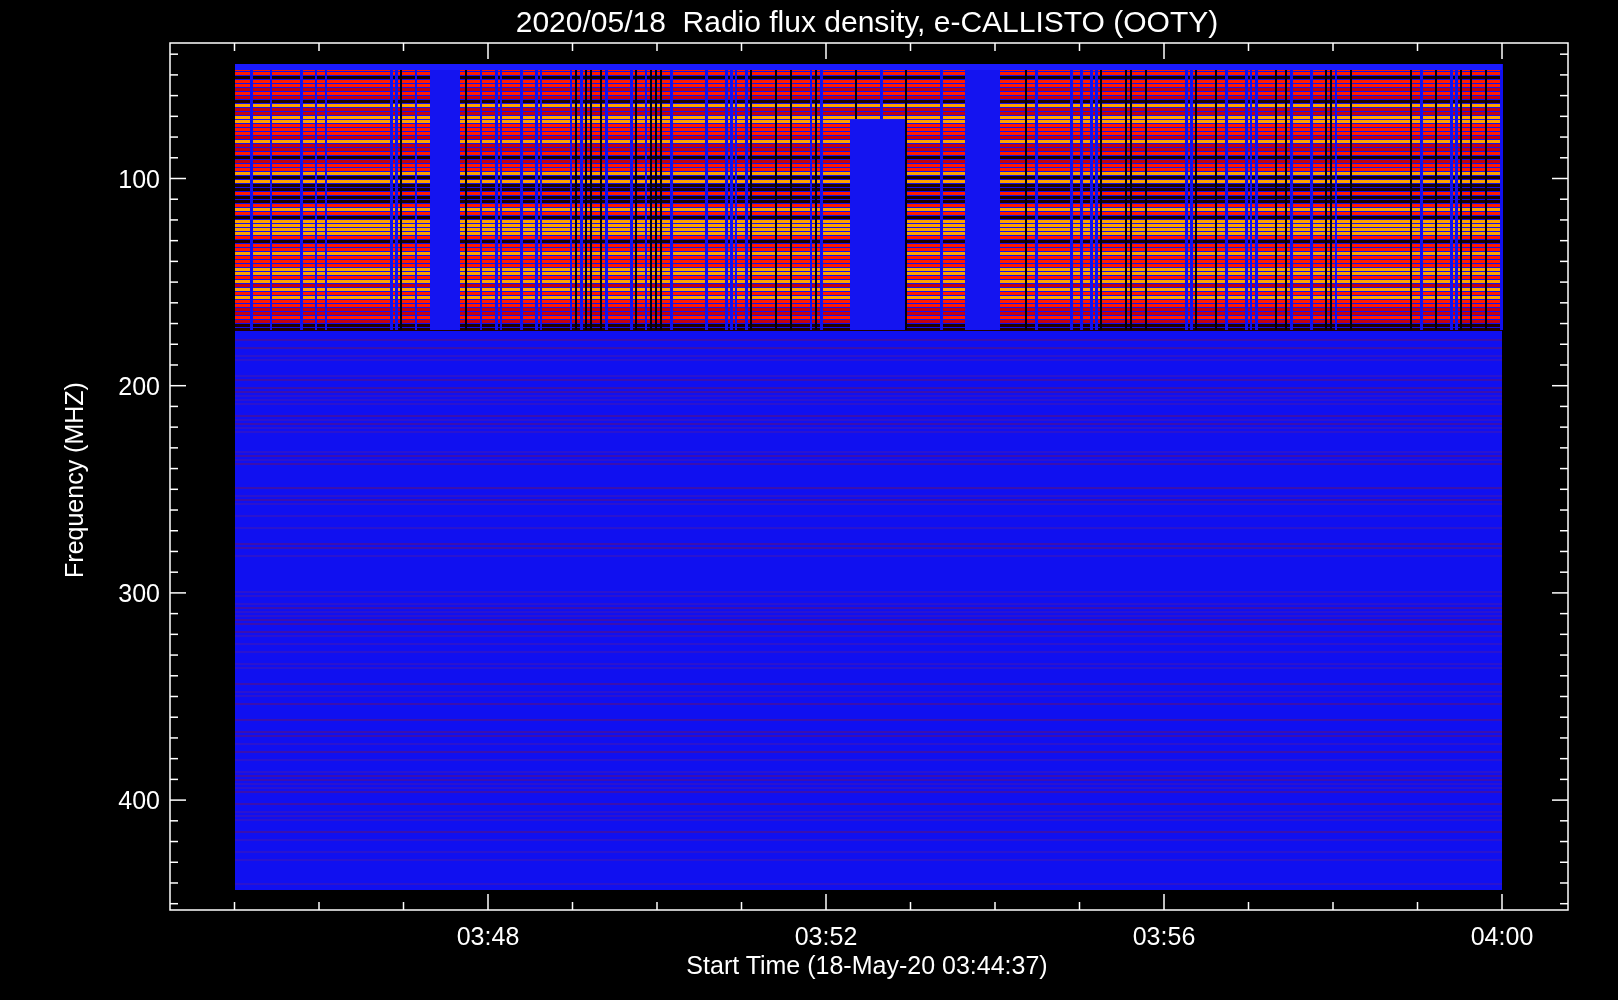 This screenshot has height=1000, width=1618. What do you see at coordinates (139, 178) in the screenshot?
I see `tick-label: 100` at bounding box center [139, 178].